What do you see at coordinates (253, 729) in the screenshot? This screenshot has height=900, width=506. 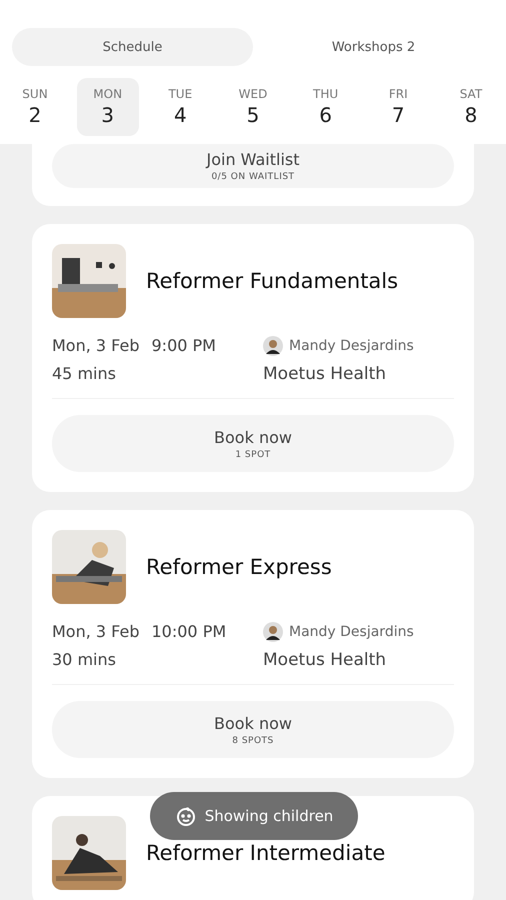 I see `book-button: Book now 8 SPOTS` at bounding box center [253, 729].